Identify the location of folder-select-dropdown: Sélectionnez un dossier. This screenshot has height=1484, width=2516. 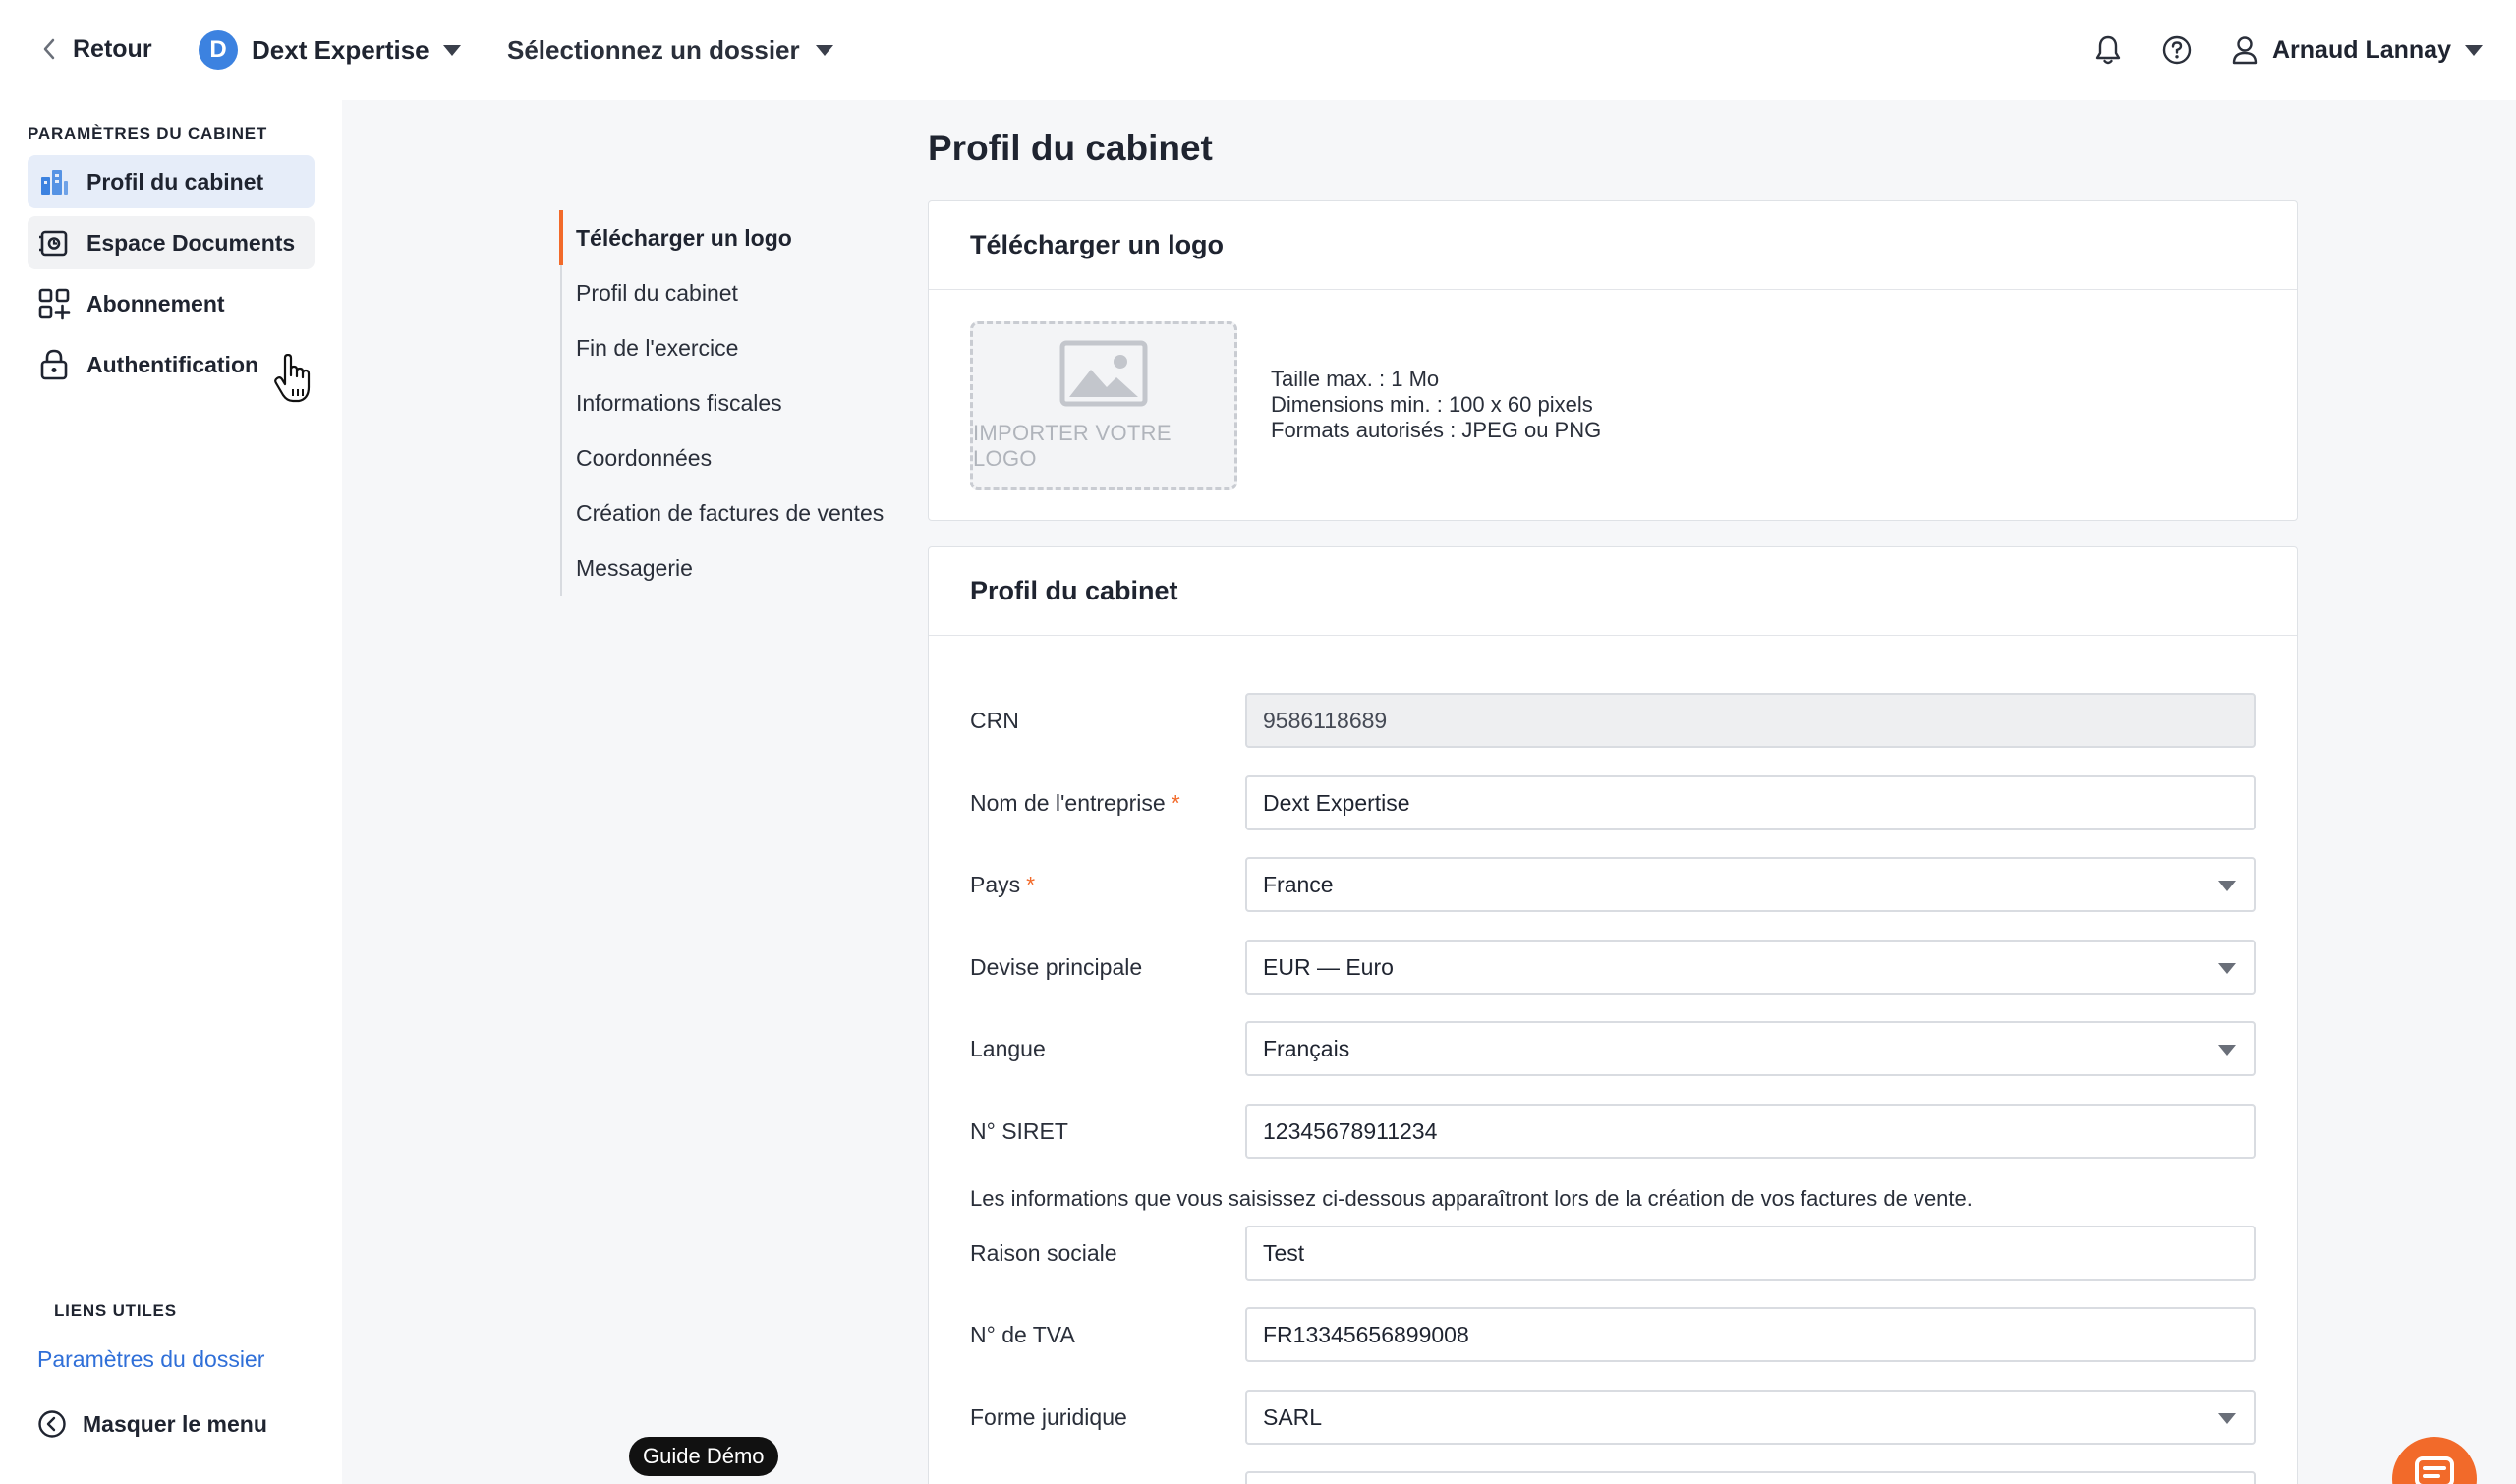
(670, 50).